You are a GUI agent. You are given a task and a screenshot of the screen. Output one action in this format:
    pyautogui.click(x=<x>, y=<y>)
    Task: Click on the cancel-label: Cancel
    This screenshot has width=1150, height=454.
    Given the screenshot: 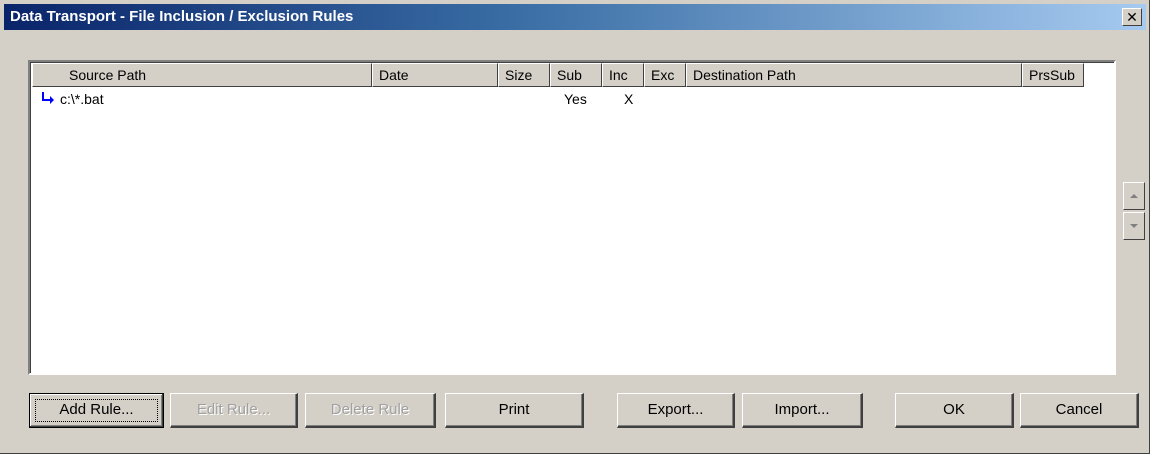 What is the action you would take?
    pyautogui.click(x=1079, y=409)
    